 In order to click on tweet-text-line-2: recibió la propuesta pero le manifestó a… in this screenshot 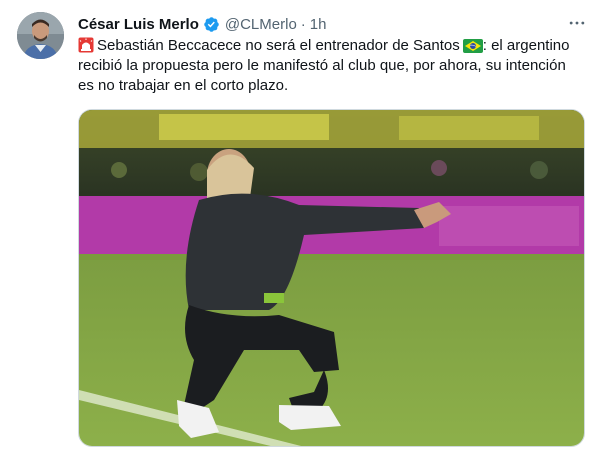, I will do `click(322, 65)`.